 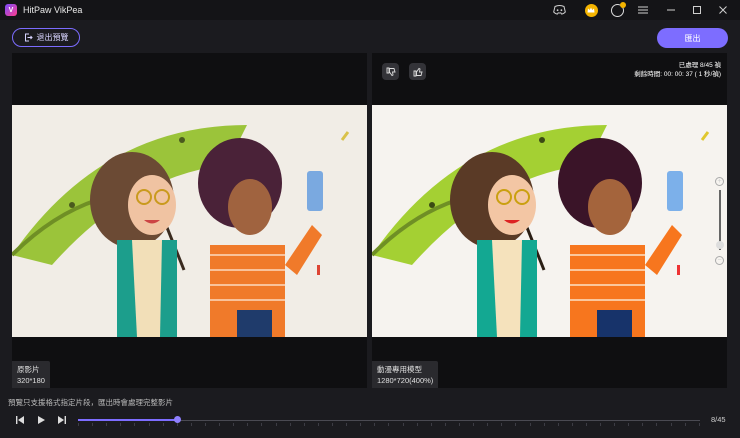 What do you see at coordinates (53, 10) in the screenshot?
I see `app-title: HitPaw VikPea` at bounding box center [53, 10].